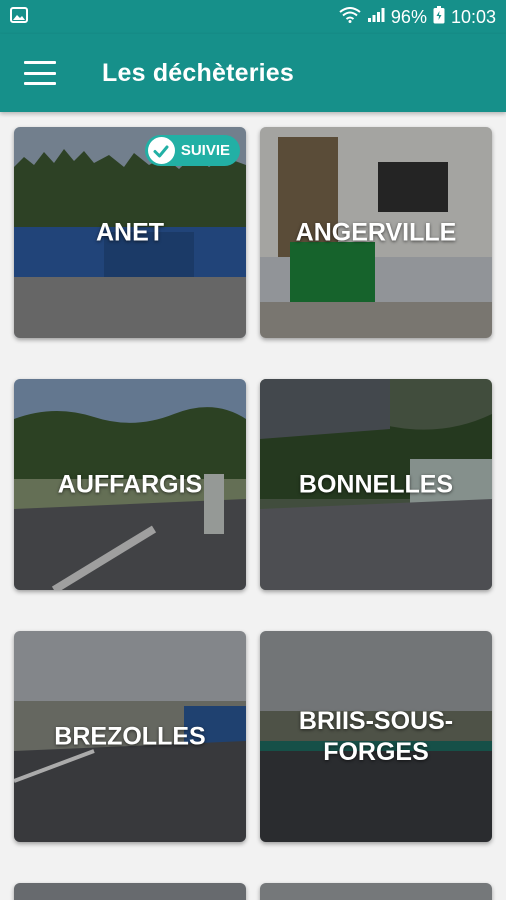  Describe the element at coordinates (350, 17) in the screenshot. I see `wifi-icon` at that location.